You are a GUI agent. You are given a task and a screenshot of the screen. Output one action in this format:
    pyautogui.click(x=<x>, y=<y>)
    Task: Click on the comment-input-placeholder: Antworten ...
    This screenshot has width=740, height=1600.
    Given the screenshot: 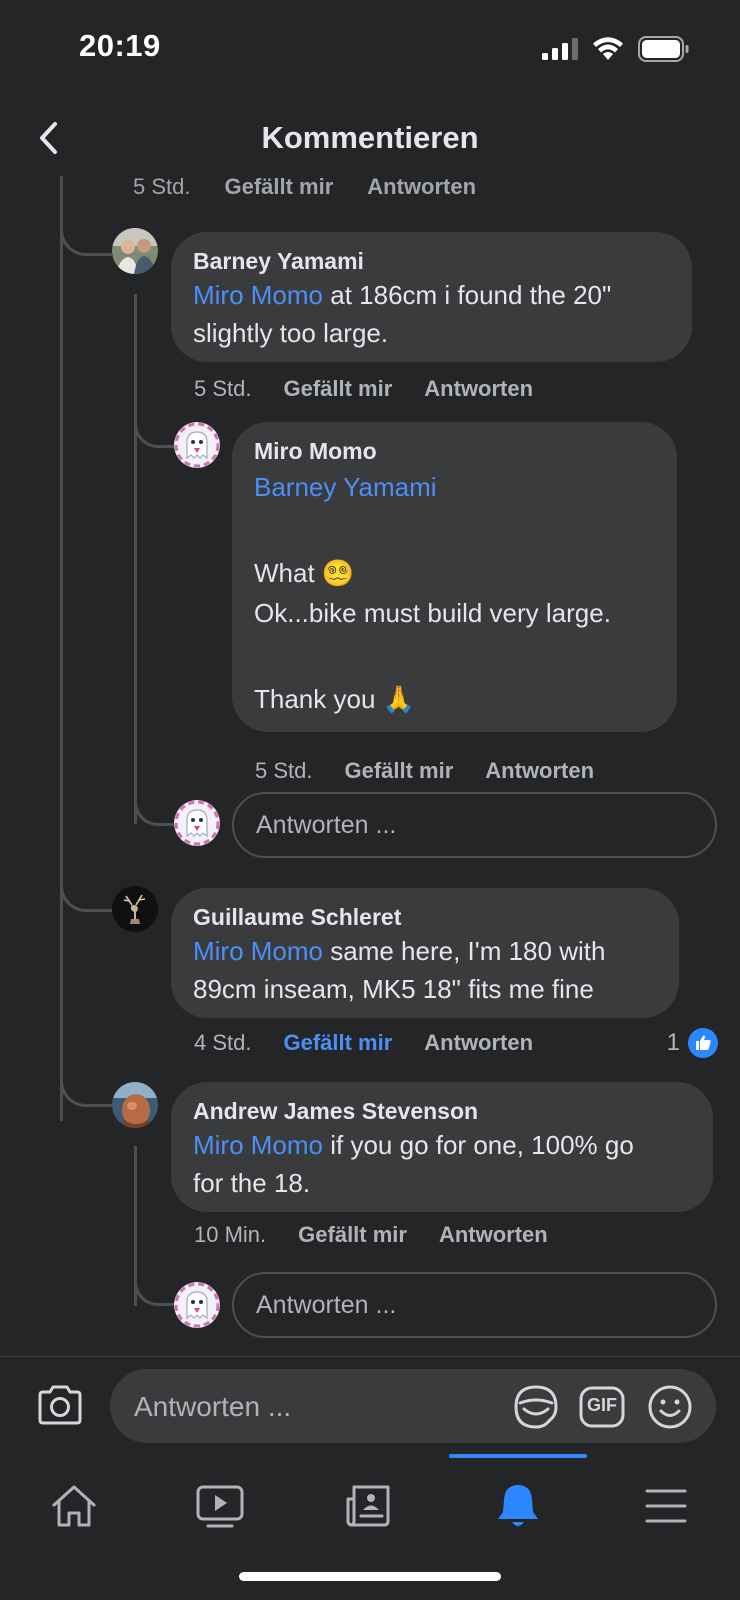 What is the action you would take?
    pyautogui.click(x=213, y=1406)
    